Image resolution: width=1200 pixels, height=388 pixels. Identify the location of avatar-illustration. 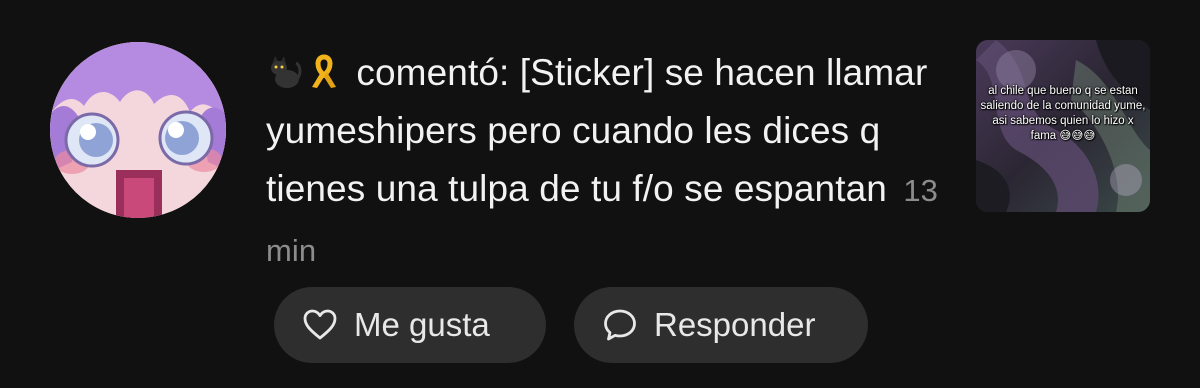
(138, 130).